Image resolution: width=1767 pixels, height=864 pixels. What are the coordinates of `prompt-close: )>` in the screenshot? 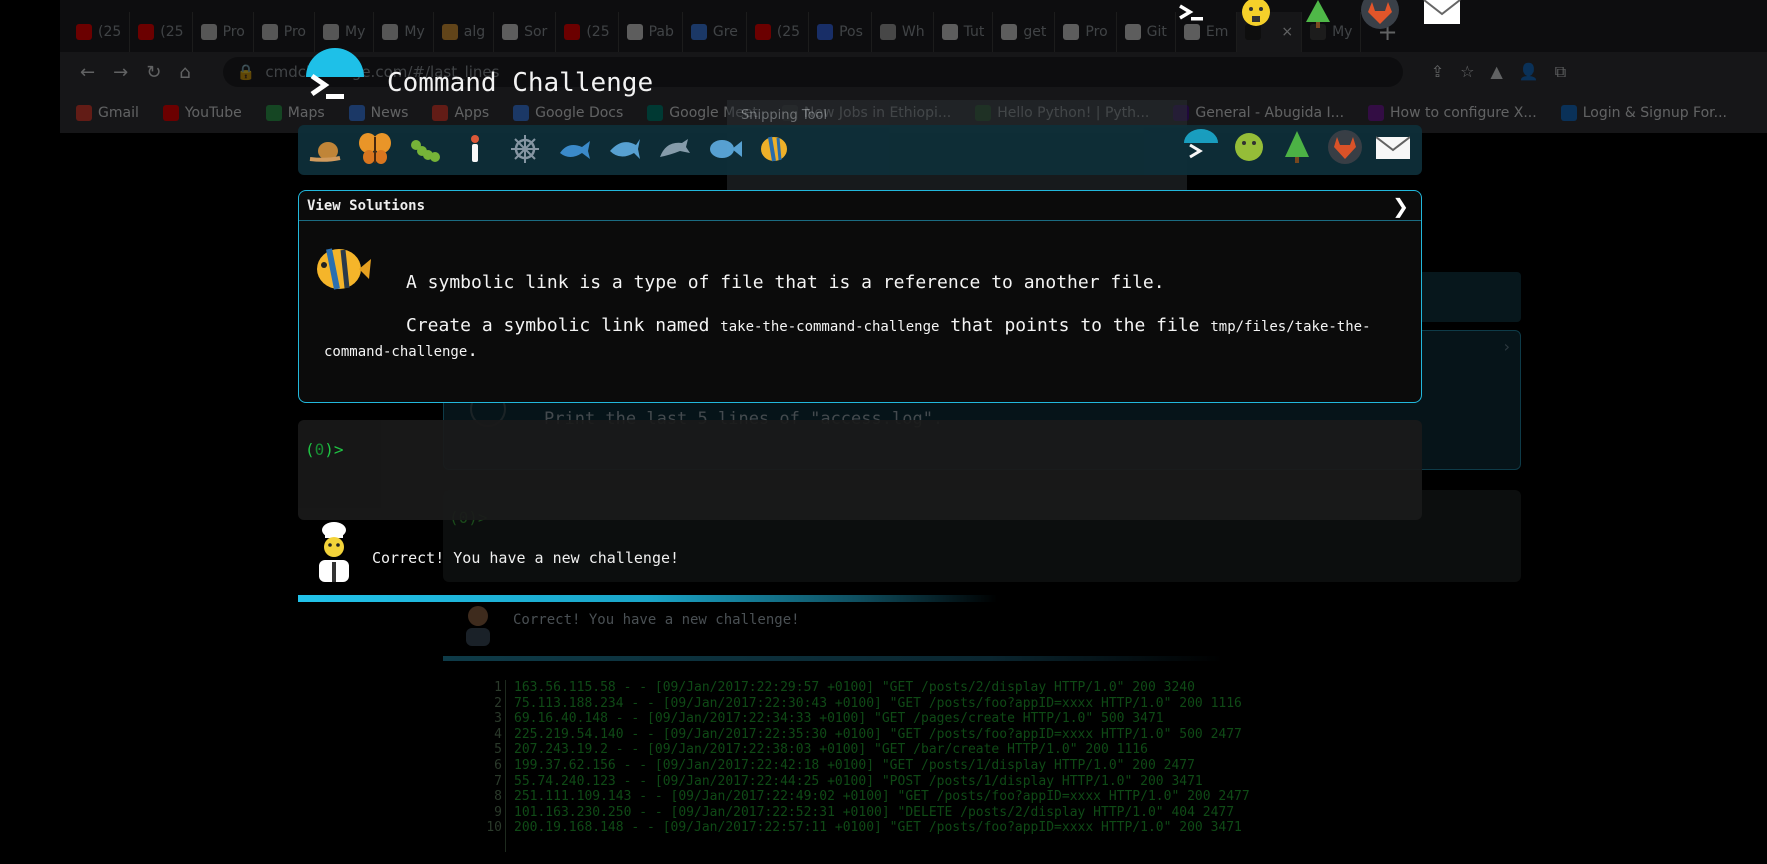 It's located at (334, 449).